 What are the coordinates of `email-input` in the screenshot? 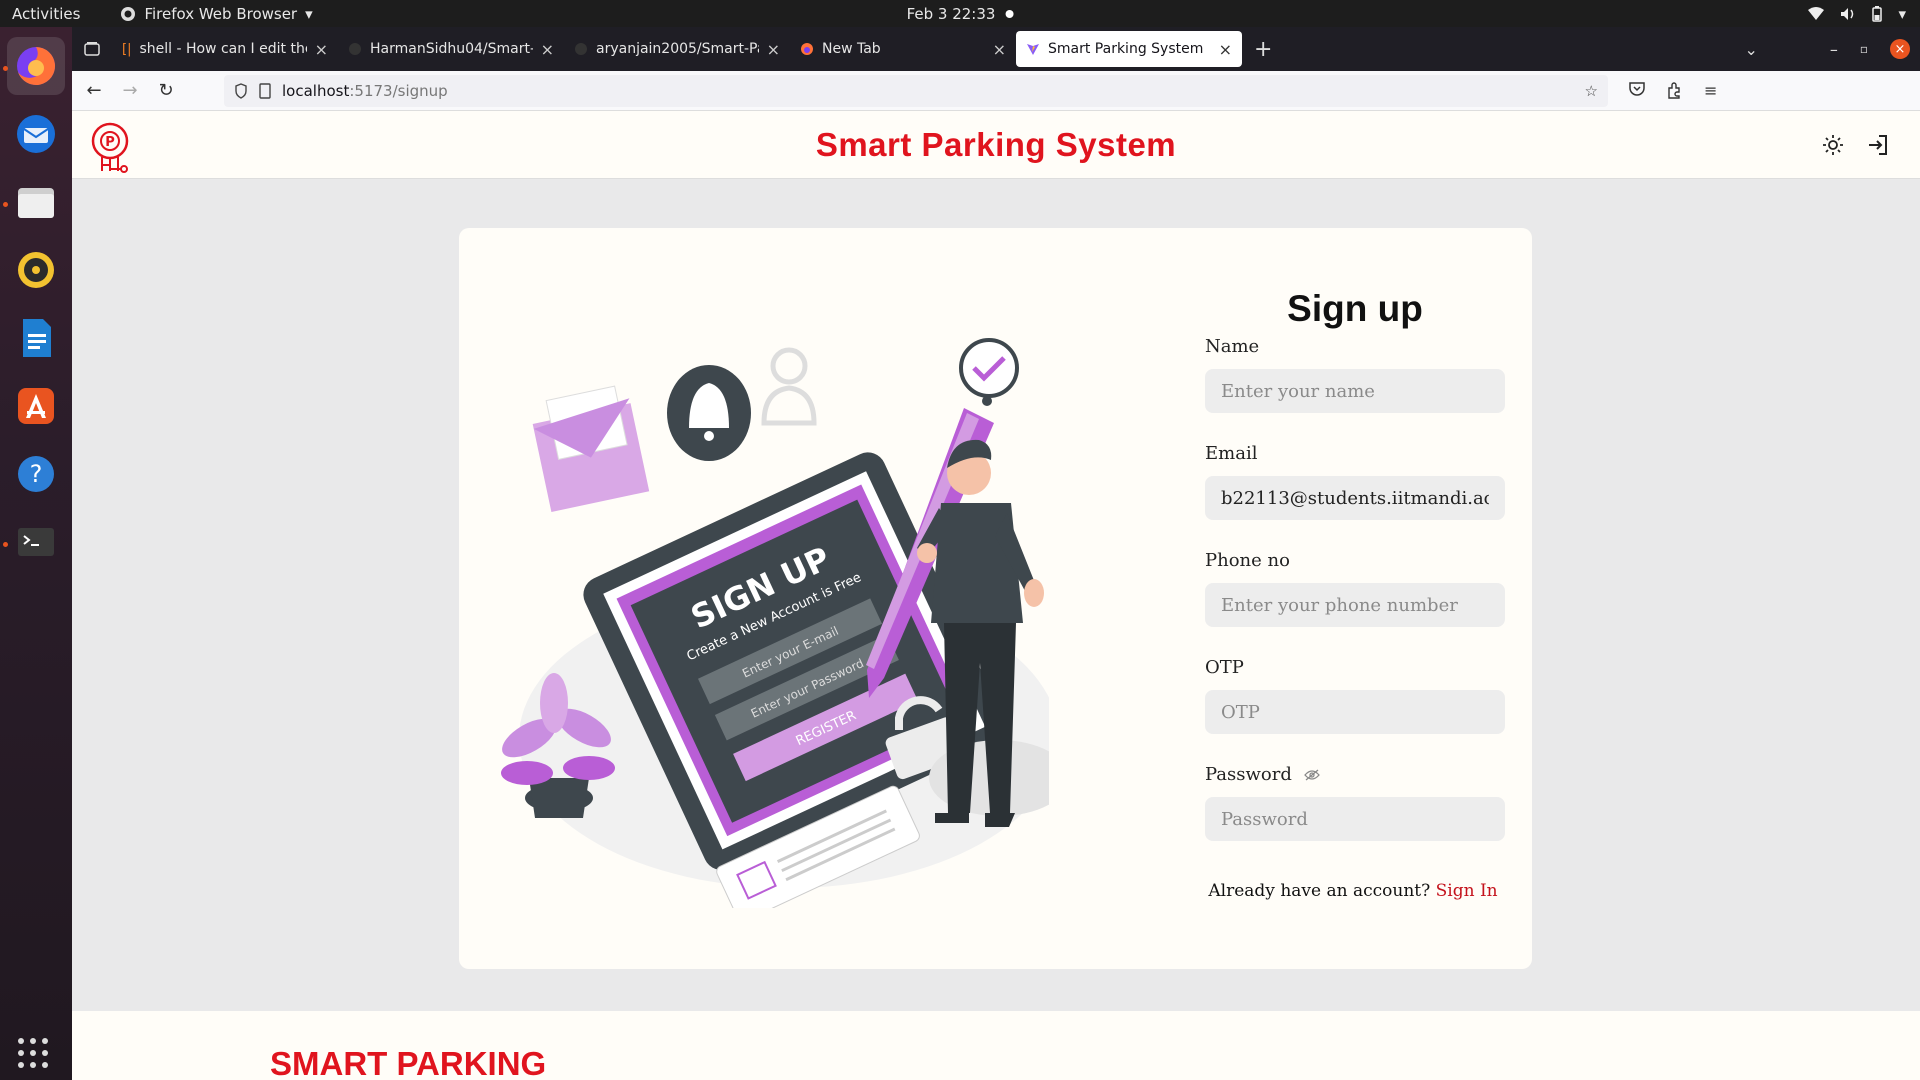 It's located at (1355, 498).